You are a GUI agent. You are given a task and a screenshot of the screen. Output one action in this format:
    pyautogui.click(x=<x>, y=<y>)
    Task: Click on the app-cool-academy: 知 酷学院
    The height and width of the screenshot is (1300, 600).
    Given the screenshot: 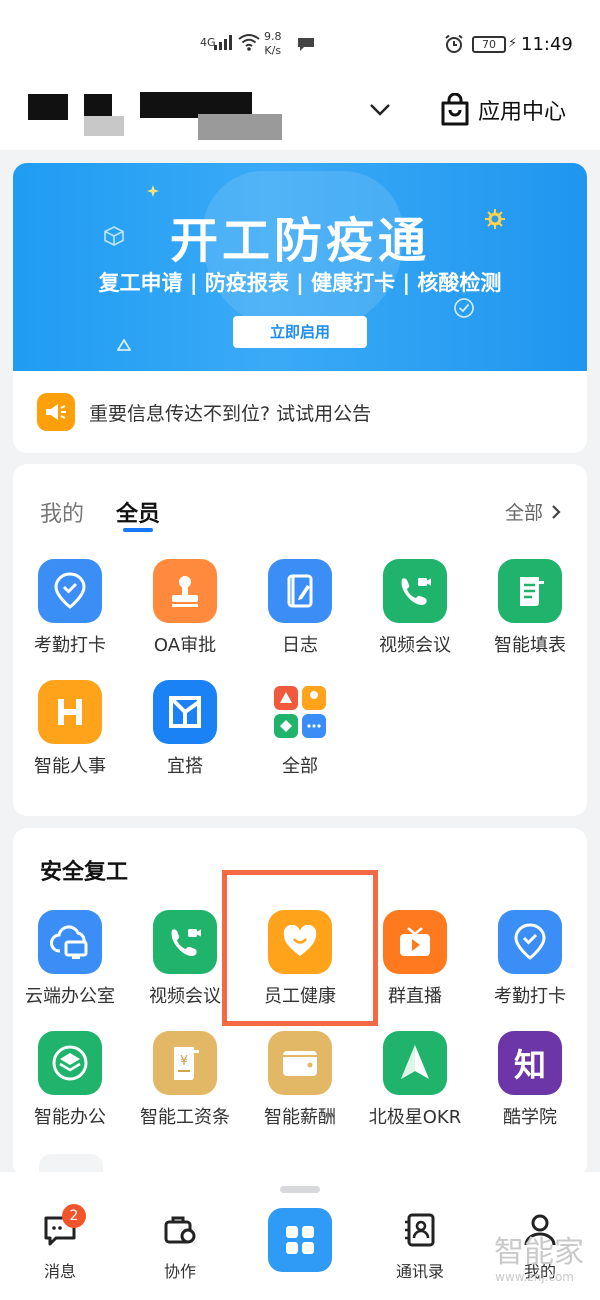 What is the action you would take?
    pyautogui.click(x=530, y=1080)
    